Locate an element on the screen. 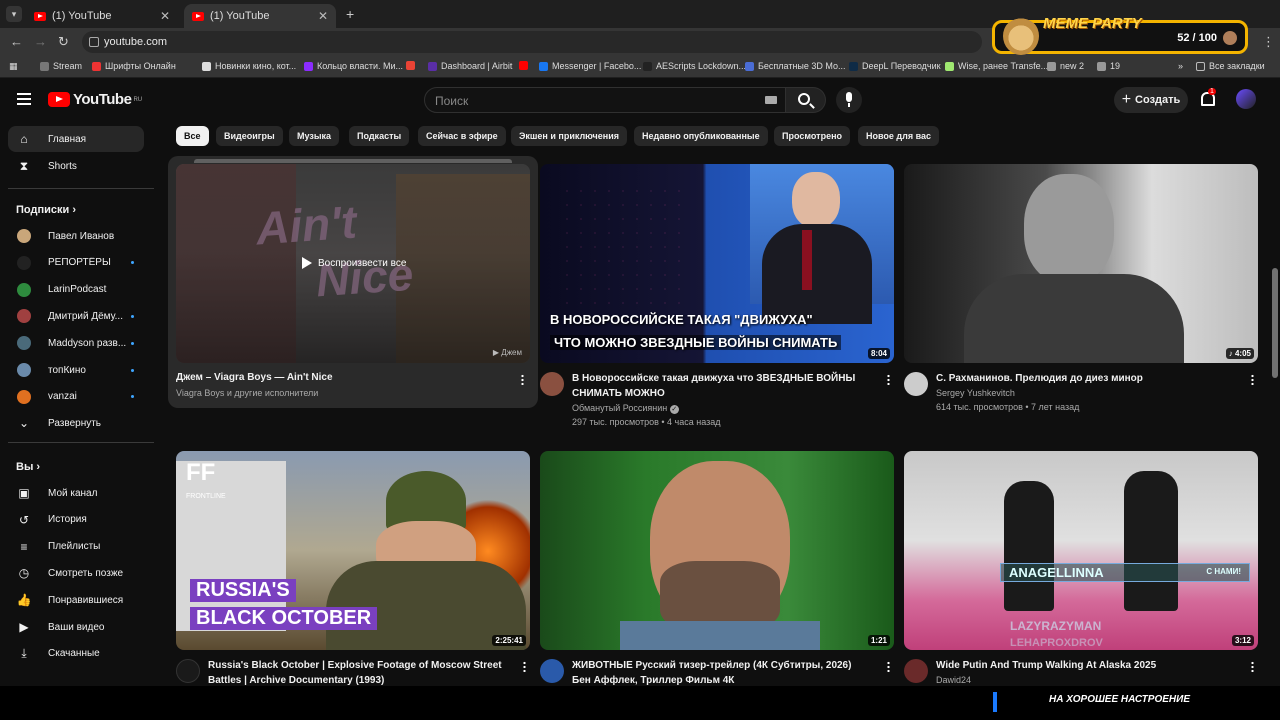 This screenshot has width=1280, height=720. sidebar-item-watch-later: ◷ Смотреть позже is located at coordinates (76, 573).